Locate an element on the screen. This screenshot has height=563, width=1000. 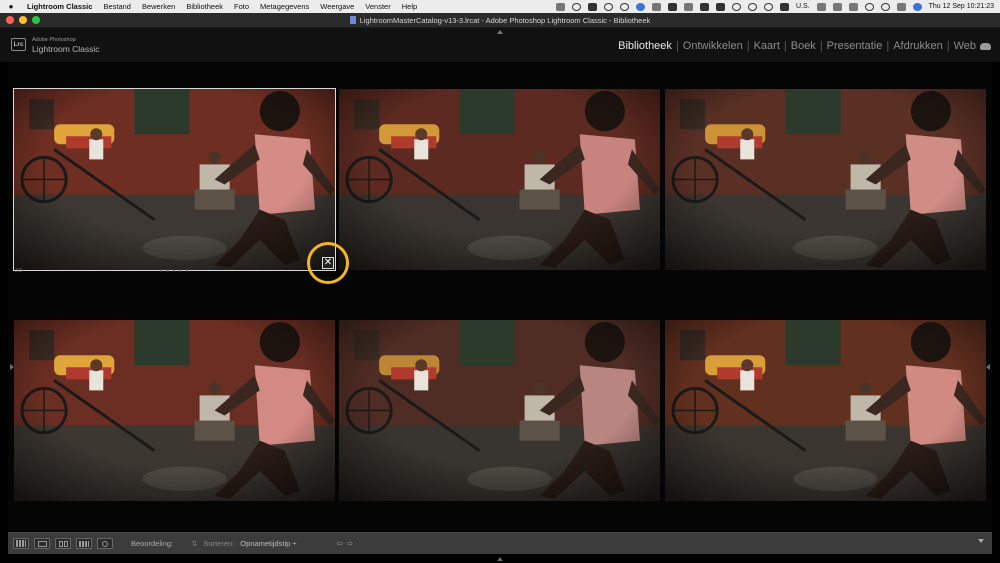
menu-bewerken: Bewerken is located at coordinates (158, 6).